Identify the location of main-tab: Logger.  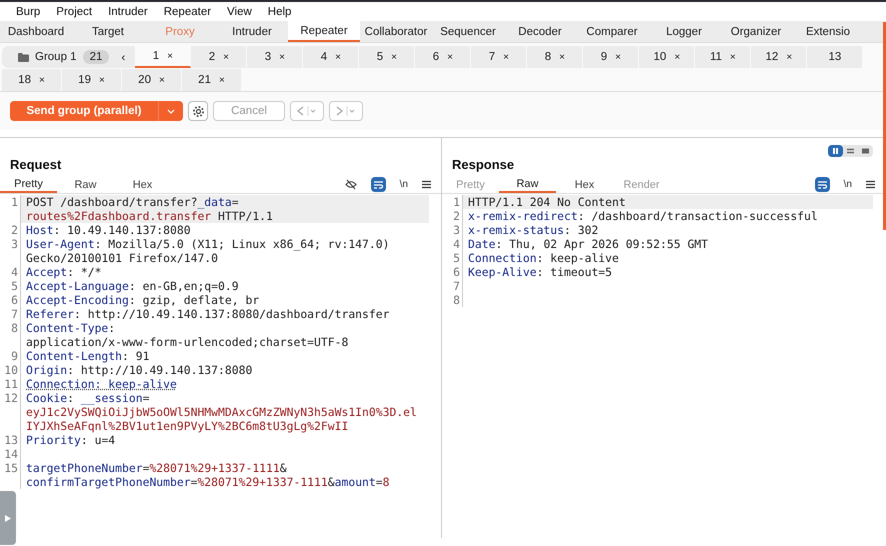
(684, 31).